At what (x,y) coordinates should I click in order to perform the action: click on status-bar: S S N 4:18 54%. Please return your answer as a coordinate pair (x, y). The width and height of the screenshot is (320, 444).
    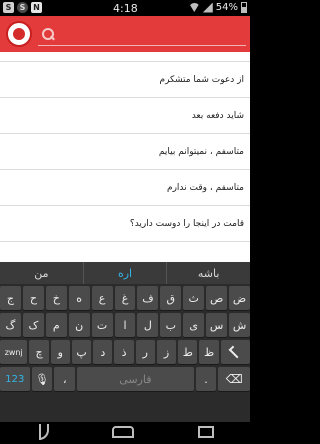
    Looking at the image, I should click on (125, 8).